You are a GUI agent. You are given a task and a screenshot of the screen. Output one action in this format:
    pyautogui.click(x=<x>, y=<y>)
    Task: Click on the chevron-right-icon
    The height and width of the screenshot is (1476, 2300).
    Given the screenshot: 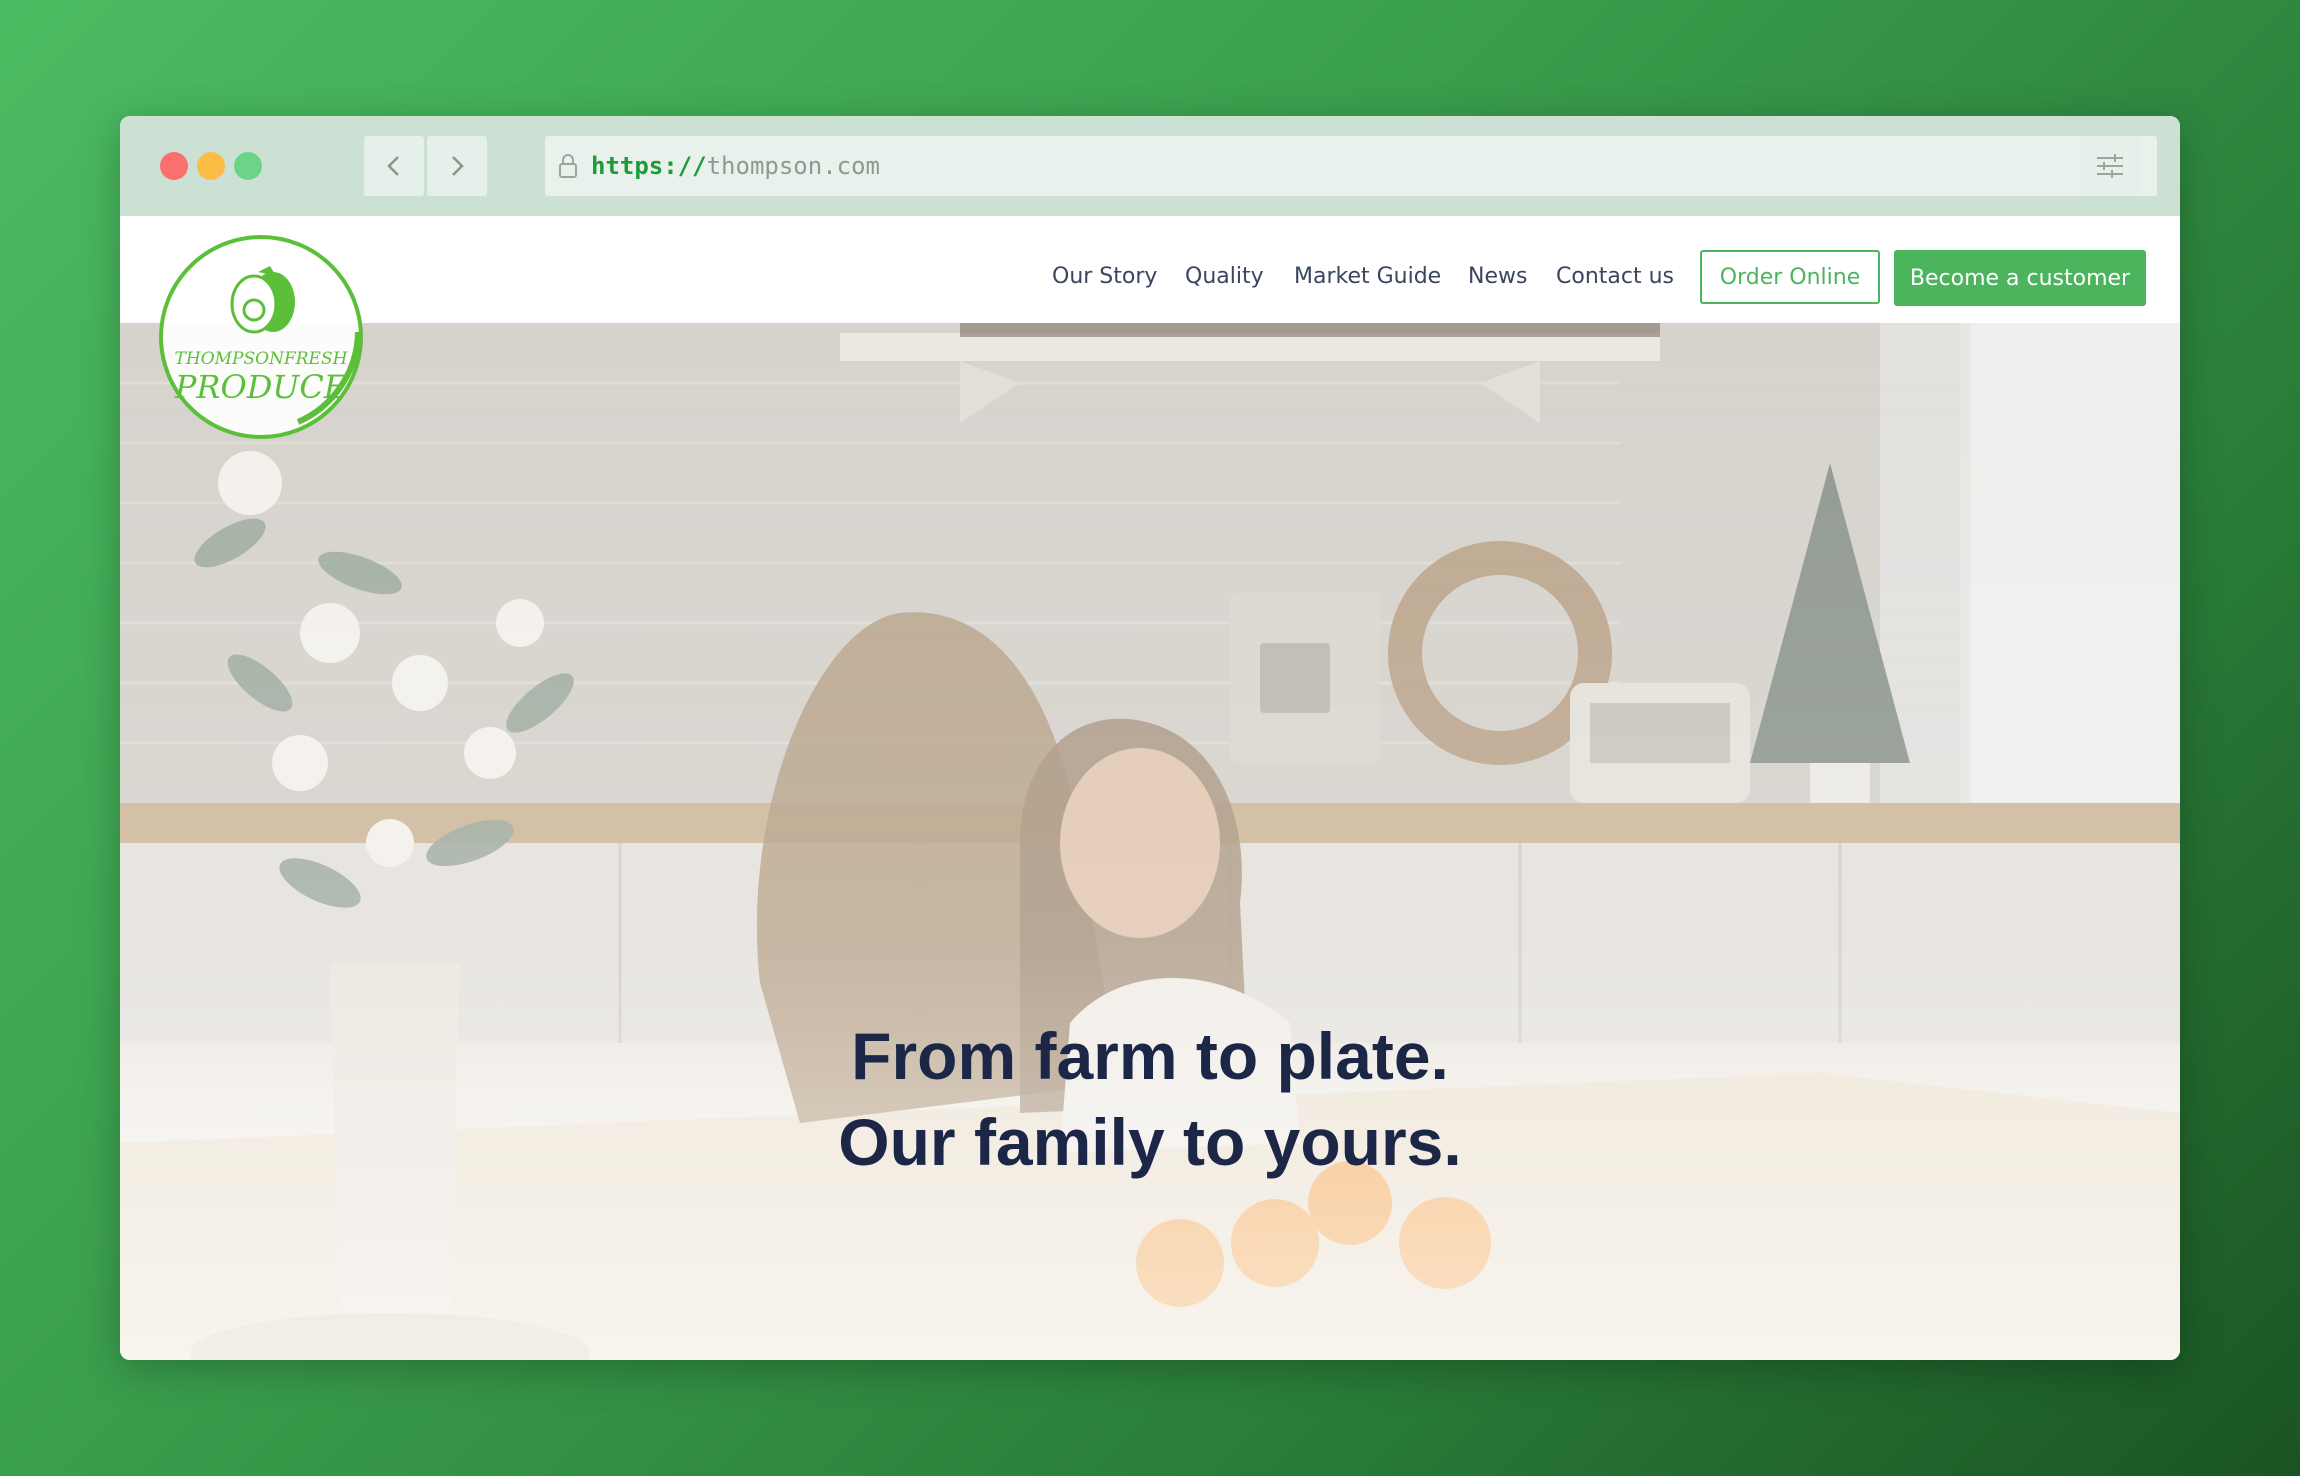 What is the action you would take?
    pyautogui.click(x=458, y=166)
    